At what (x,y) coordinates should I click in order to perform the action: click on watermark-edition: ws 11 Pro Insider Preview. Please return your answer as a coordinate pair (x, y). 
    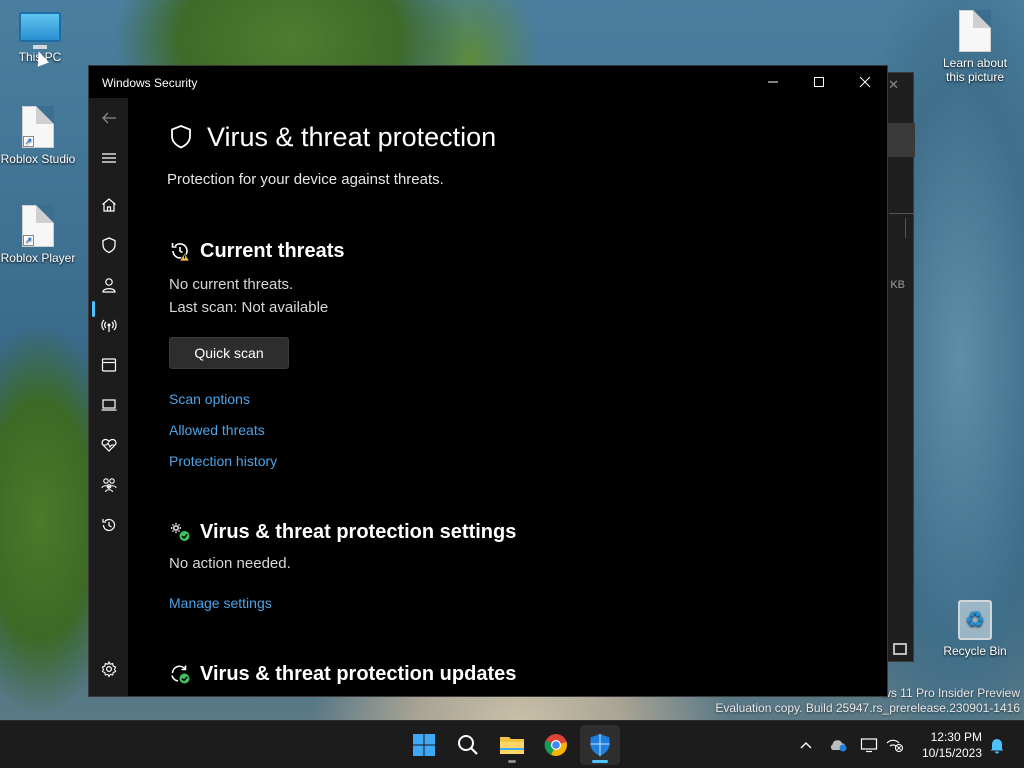
    Looking at the image, I should click on (951, 693).